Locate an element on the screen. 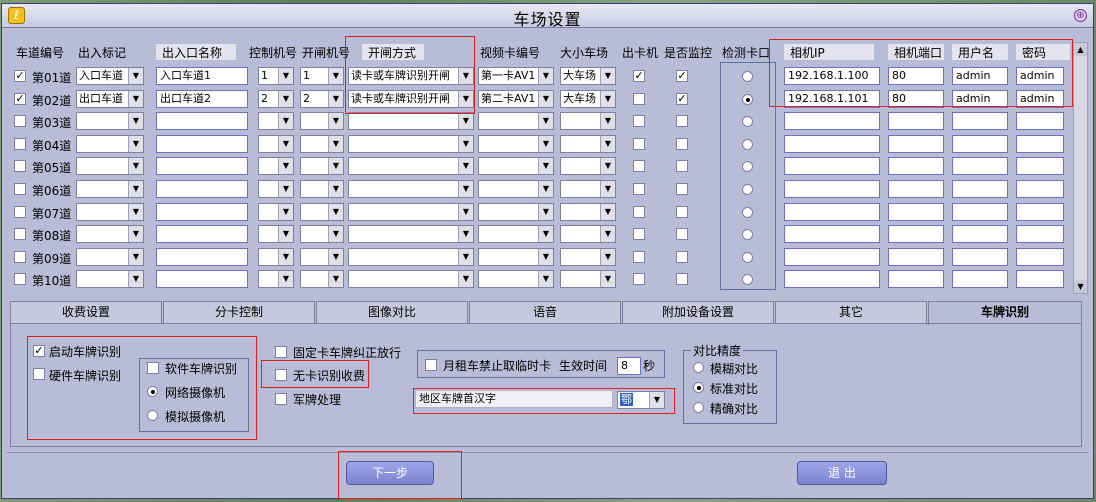  ctrl-no-select: 2 ▼ is located at coordinates (276, 98).